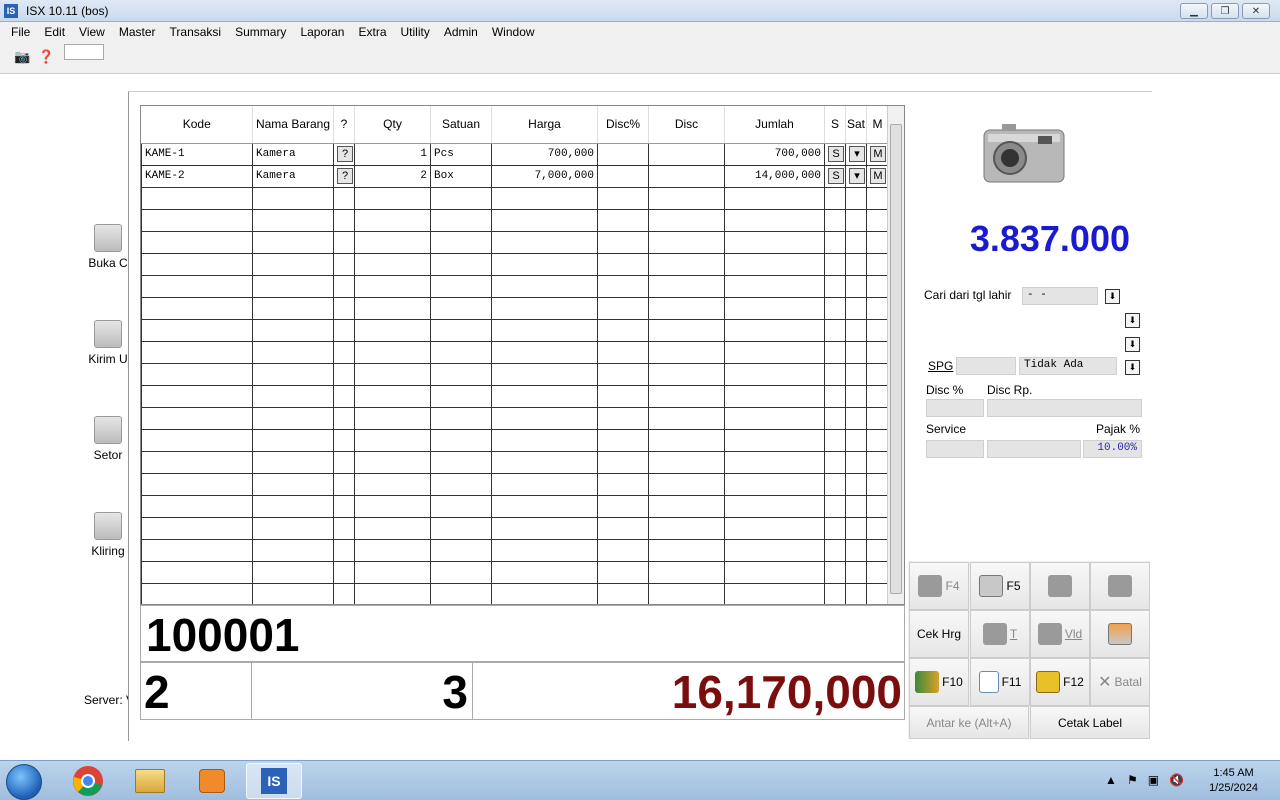 The width and height of the screenshot is (1280, 800). I want to click on s-button: S, so click(836, 154).